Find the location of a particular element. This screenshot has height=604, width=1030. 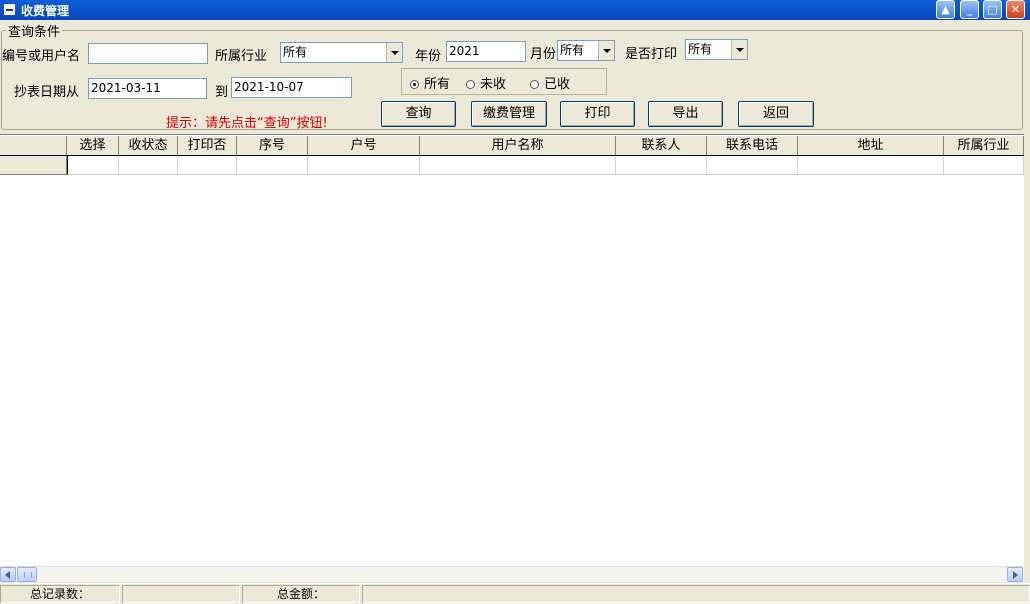

query-group-title: 查询条件 is located at coordinates (34, 30).